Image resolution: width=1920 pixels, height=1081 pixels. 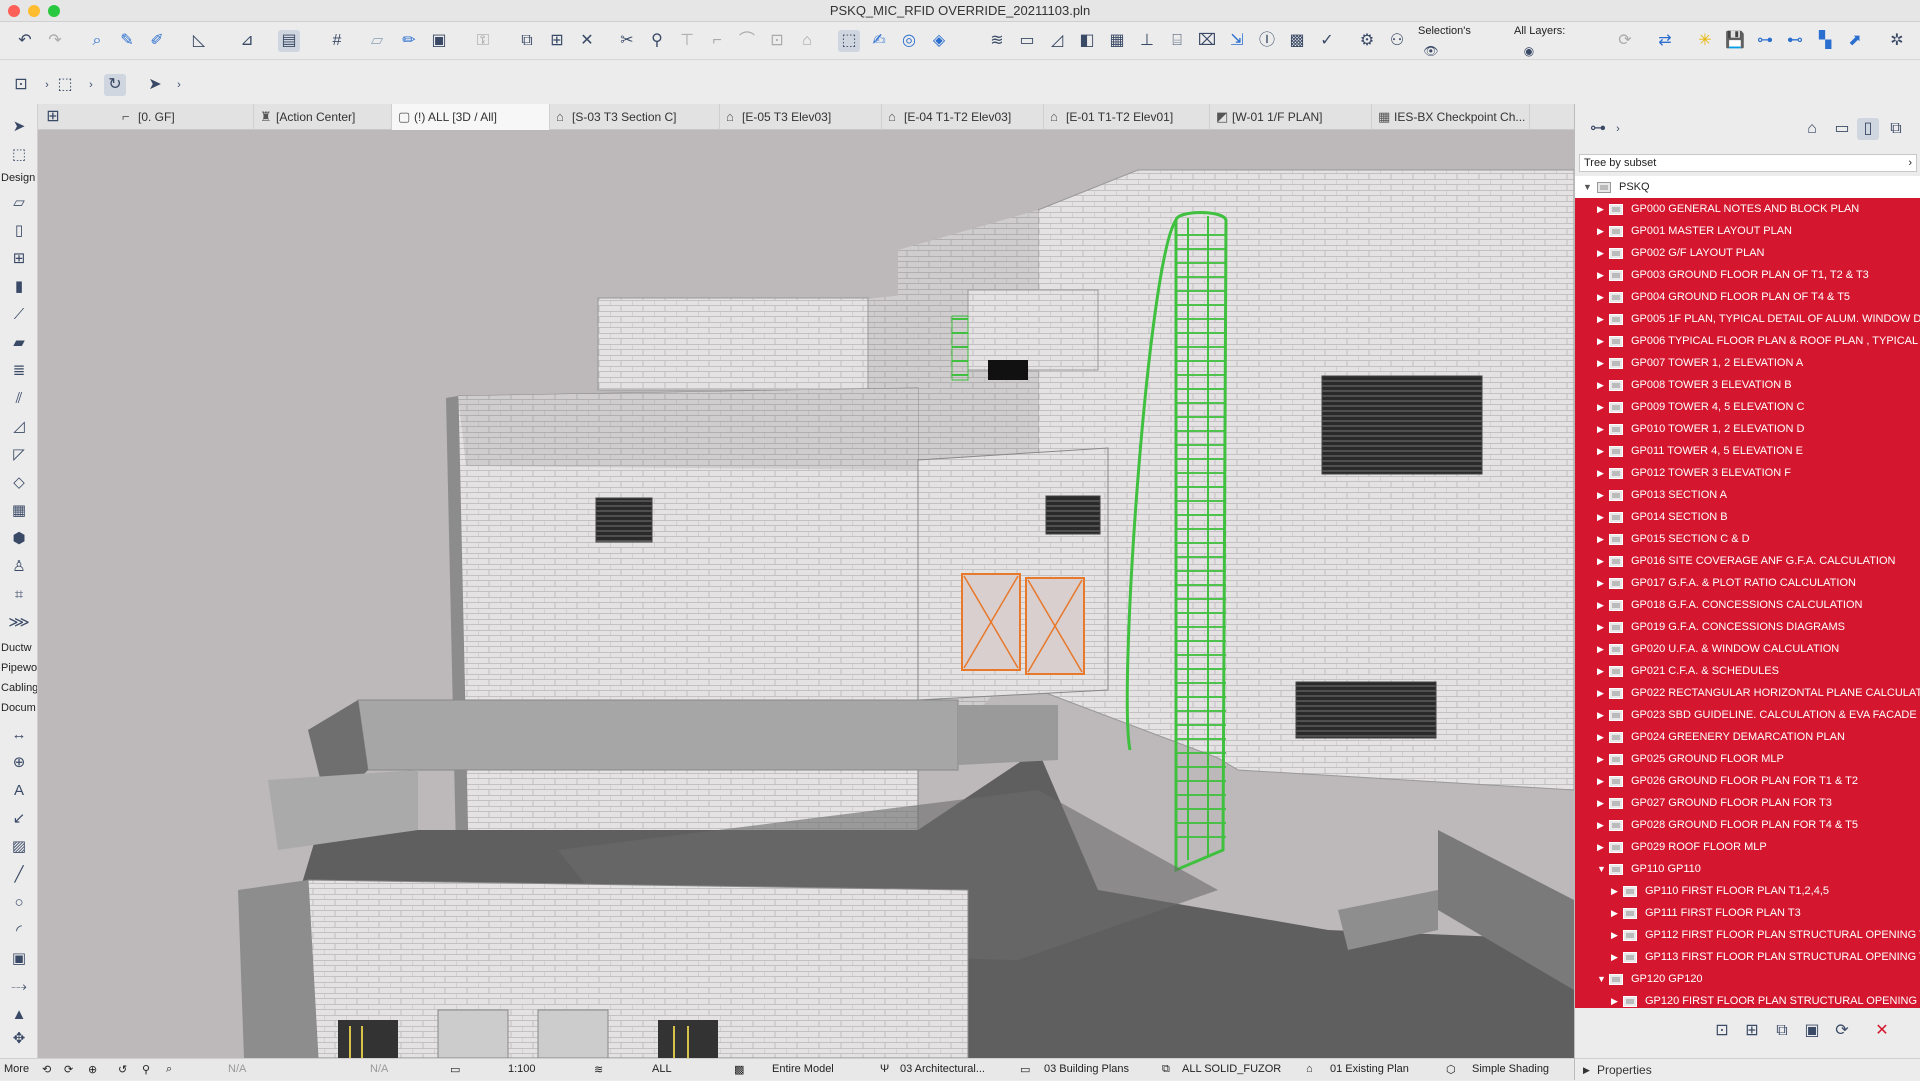 I want to click on dimension-tool-icon: ↔, so click(x=19, y=735).